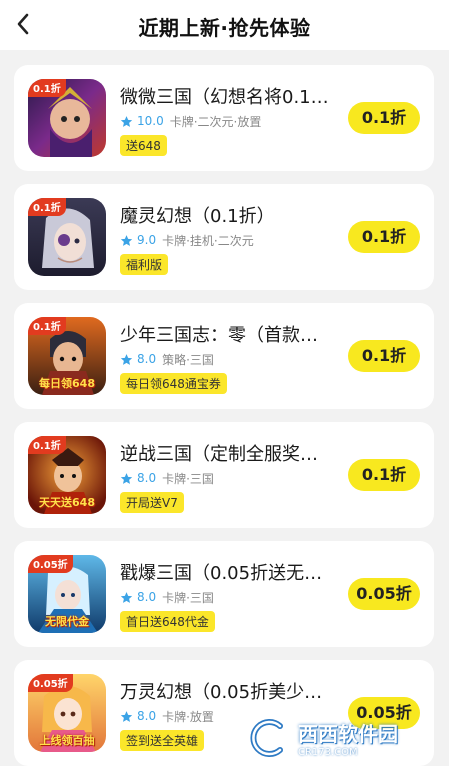 Image resolution: width=449 pixels, height=766 pixels. I want to click on discount-button: 0.05折, so click(384, 594).